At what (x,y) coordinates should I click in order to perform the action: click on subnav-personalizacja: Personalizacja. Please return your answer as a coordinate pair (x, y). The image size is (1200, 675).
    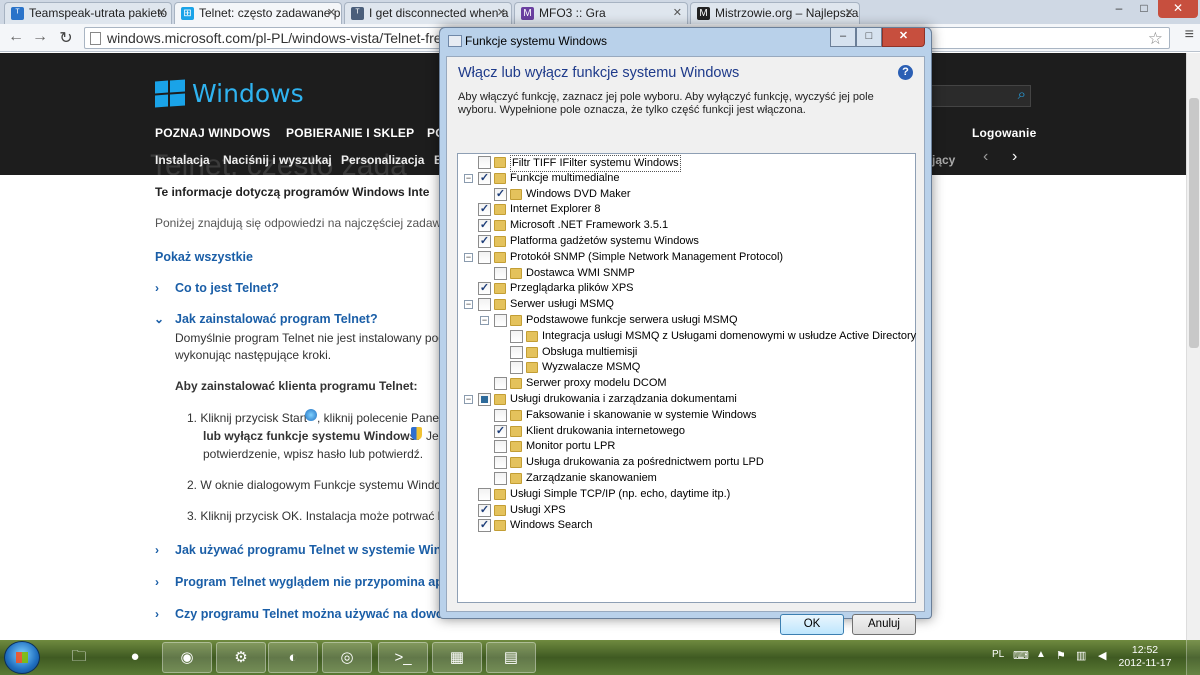
    Looking at the image, I should click on (382, 160).